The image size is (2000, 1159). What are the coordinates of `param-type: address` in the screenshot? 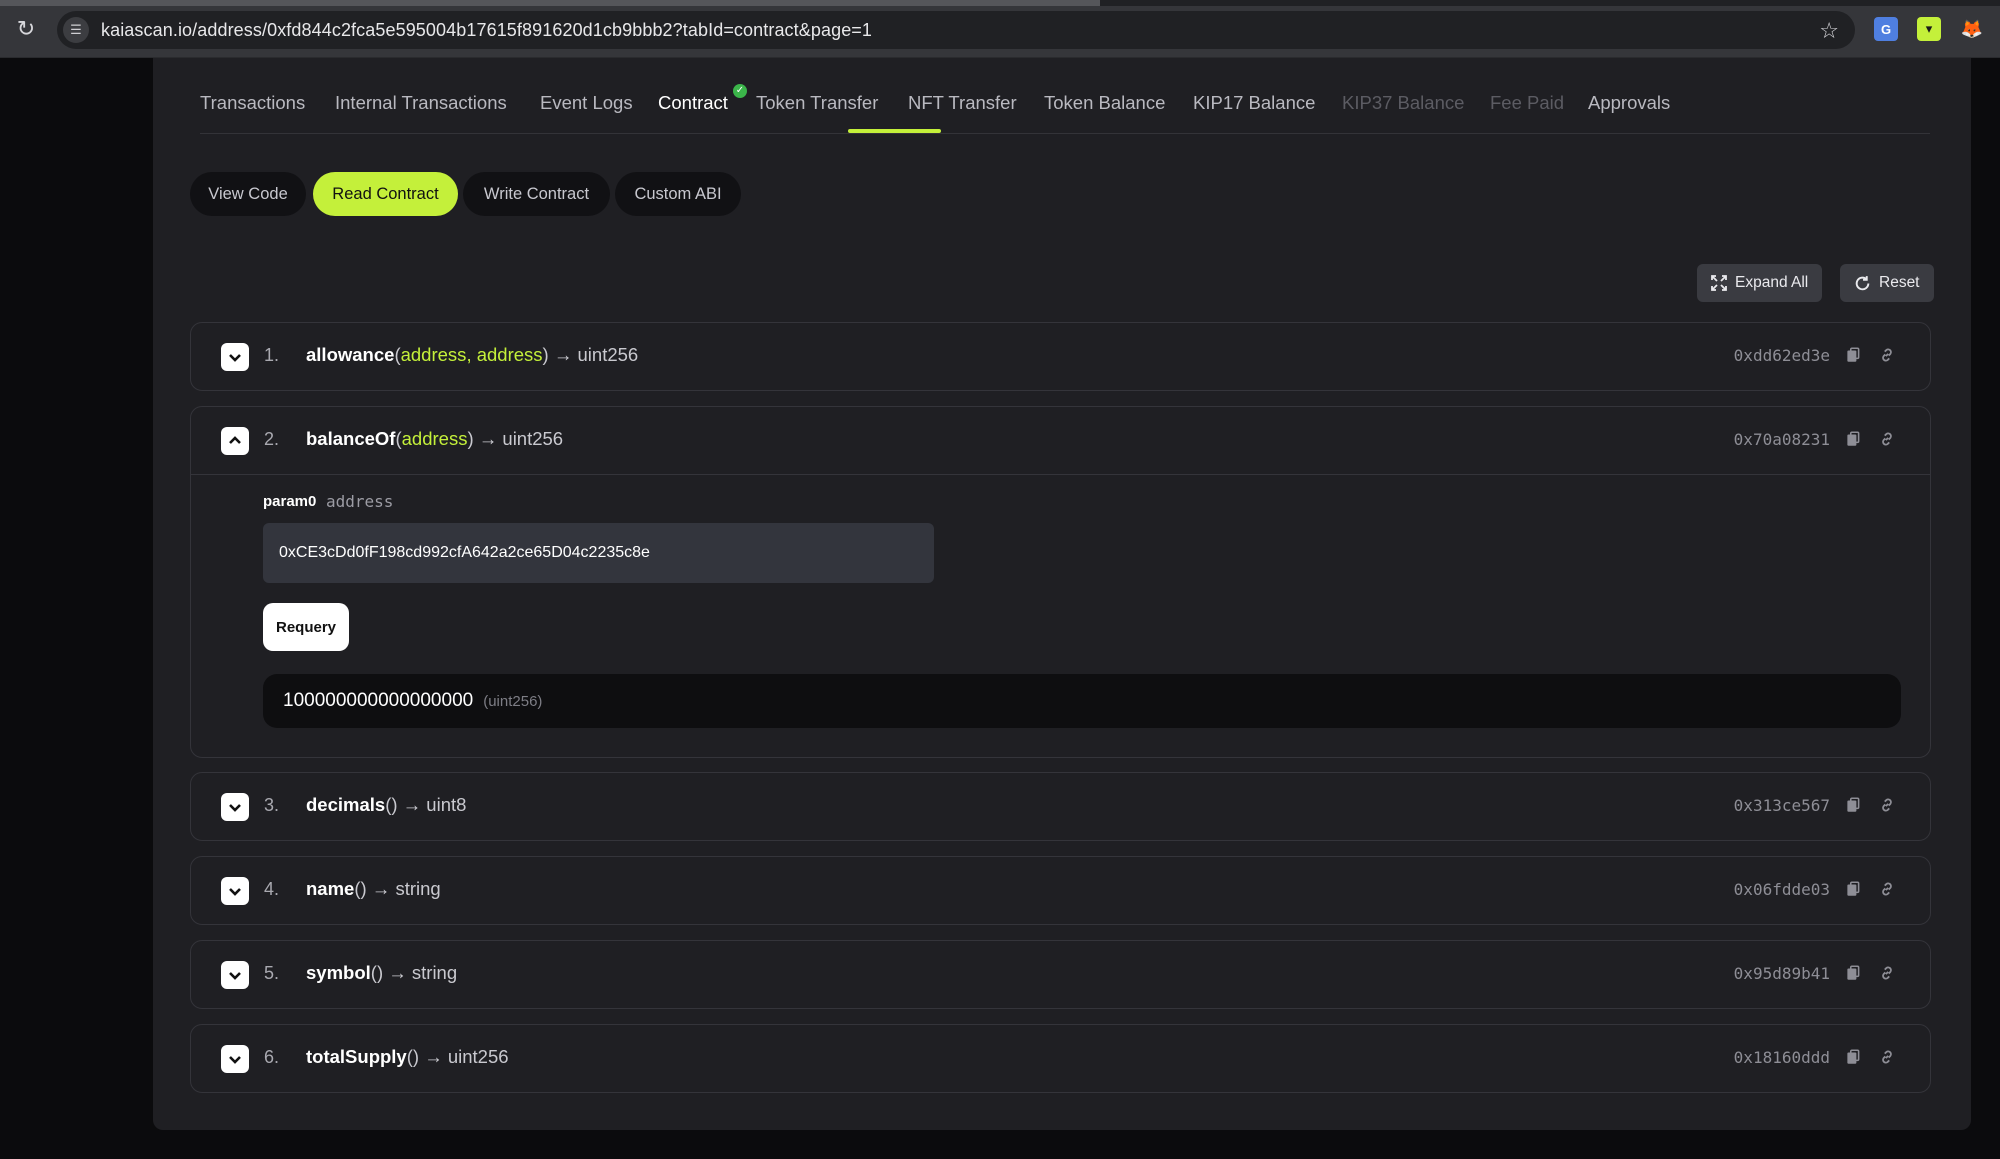 It's located at (360, 501).